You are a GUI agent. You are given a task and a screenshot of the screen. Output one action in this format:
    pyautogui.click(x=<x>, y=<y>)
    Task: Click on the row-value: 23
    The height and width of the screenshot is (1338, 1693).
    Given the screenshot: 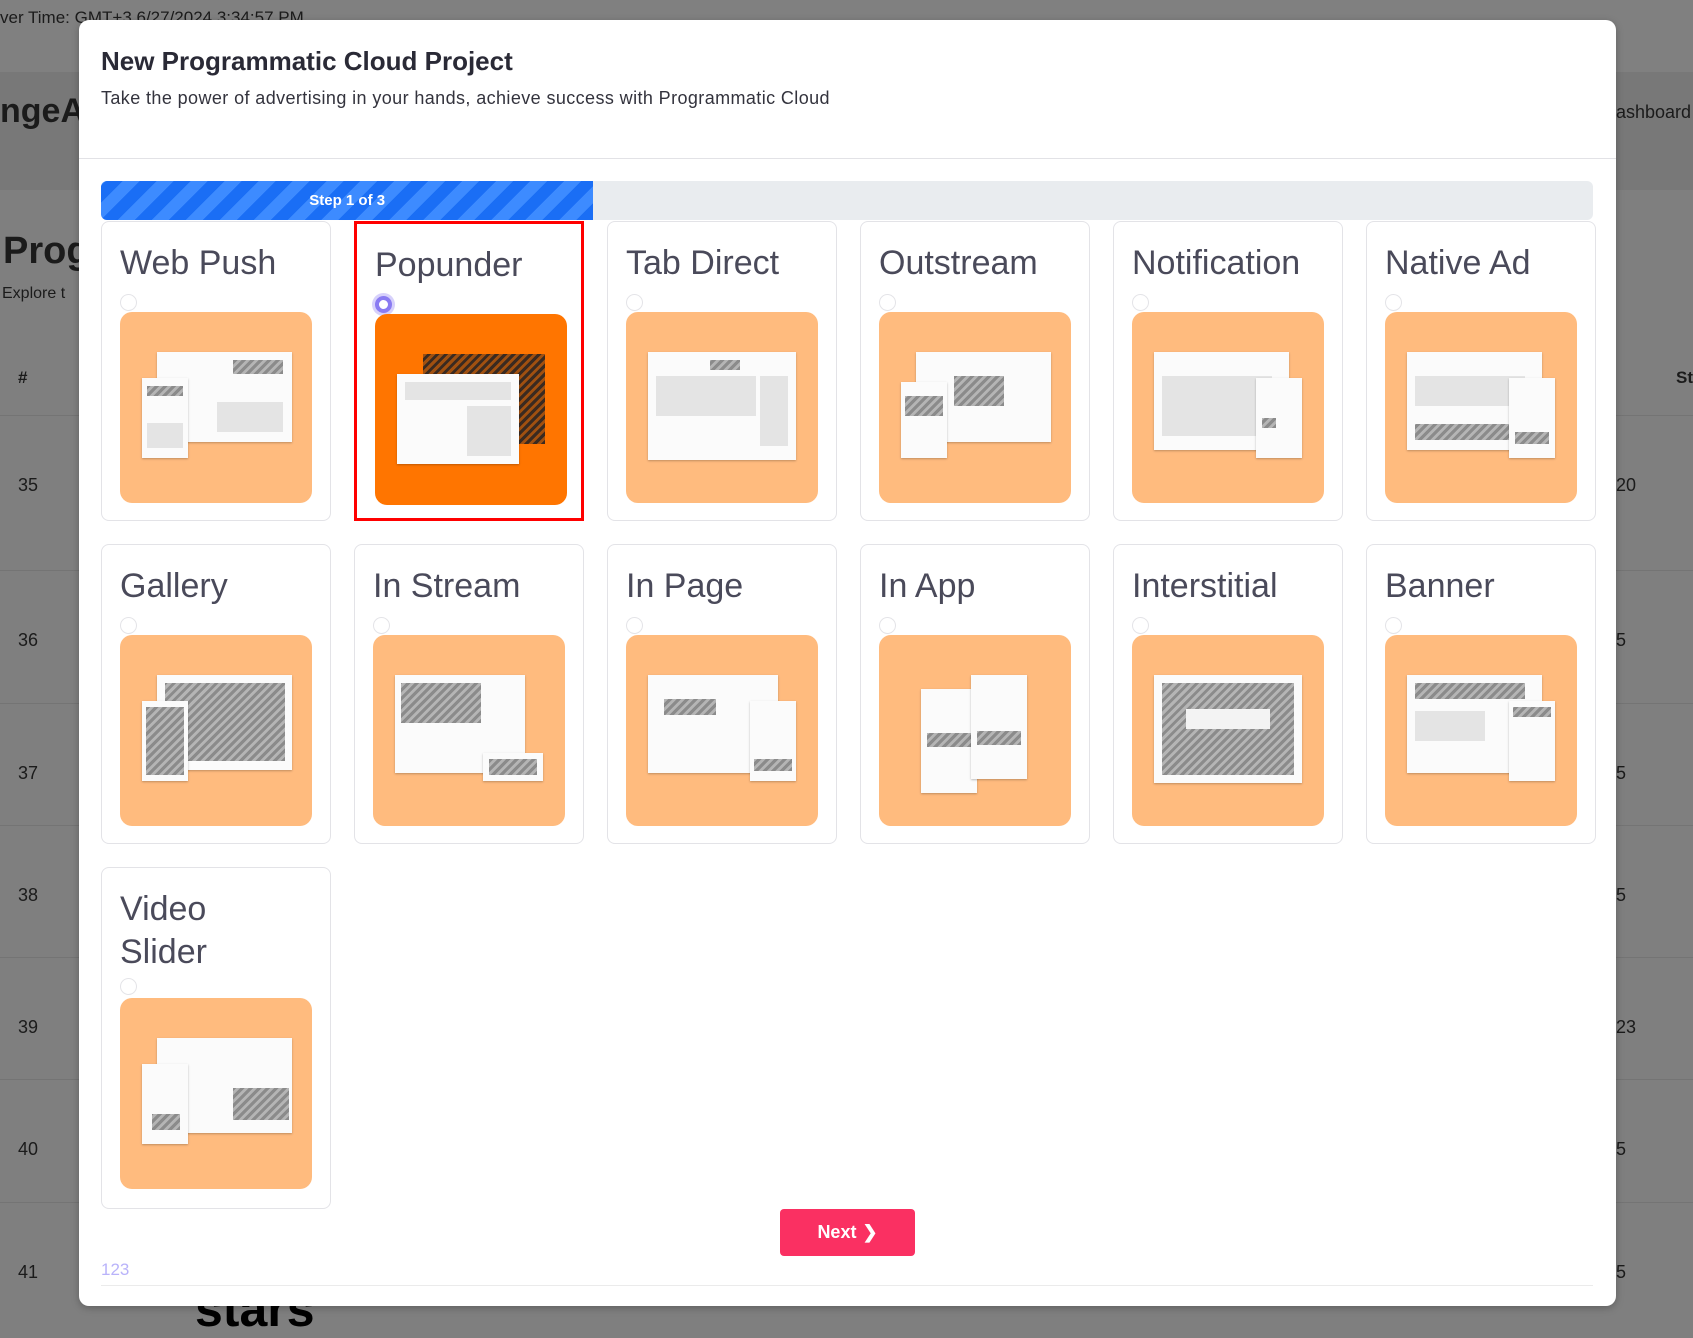 What is the action you would take?
    pyautogui.click(x=1626, y=1027)
    